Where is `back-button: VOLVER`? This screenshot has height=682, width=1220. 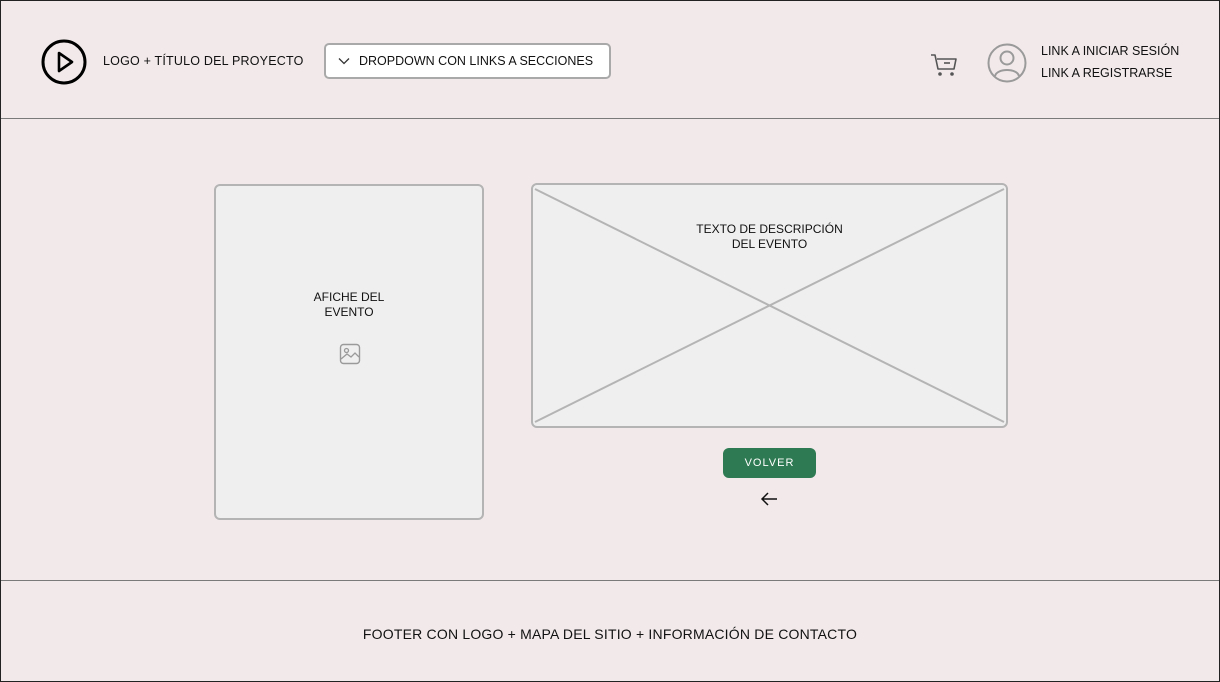
back-button: VOLVER is located at coordinates (769, 463).